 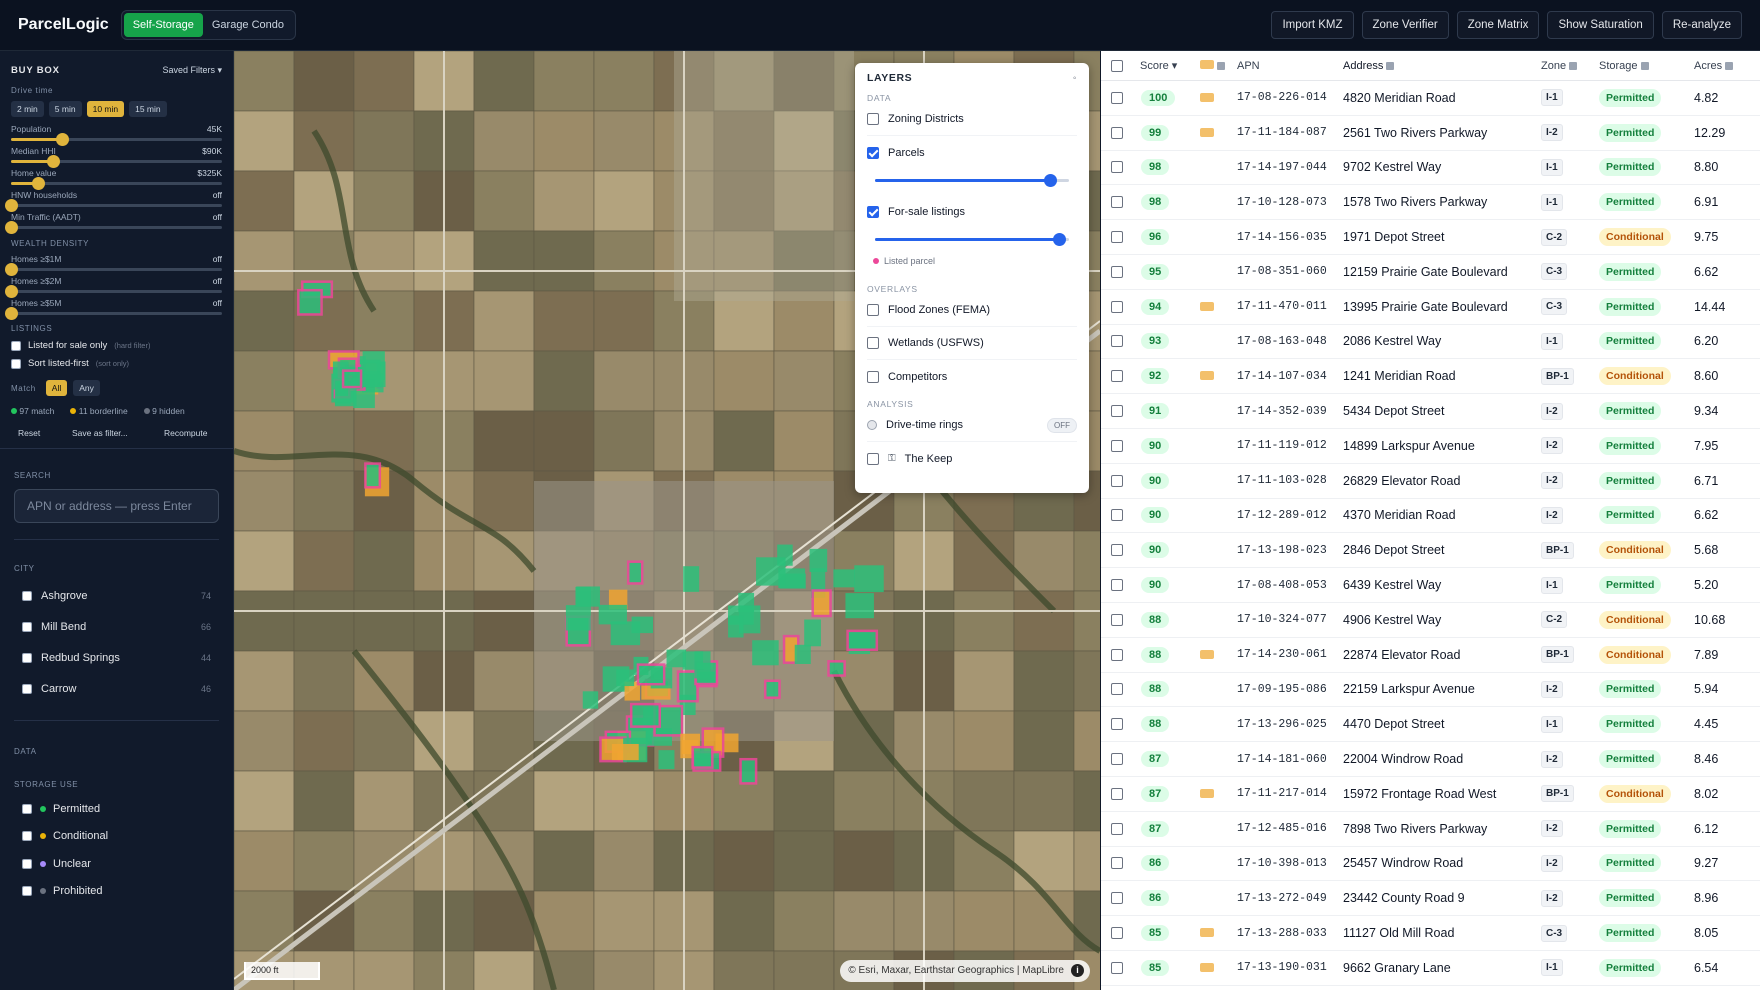 What do you see at coordinates (185, 433) in the screenshot?
I see `recompute-button: Recompute` at bounding box center [185, 433].